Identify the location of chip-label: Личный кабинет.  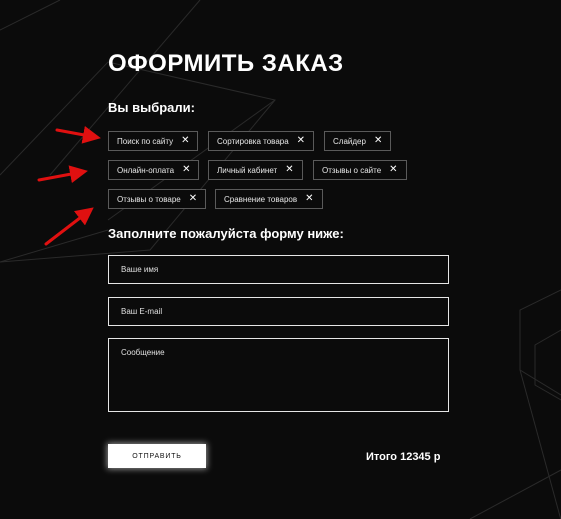
(247, 170).